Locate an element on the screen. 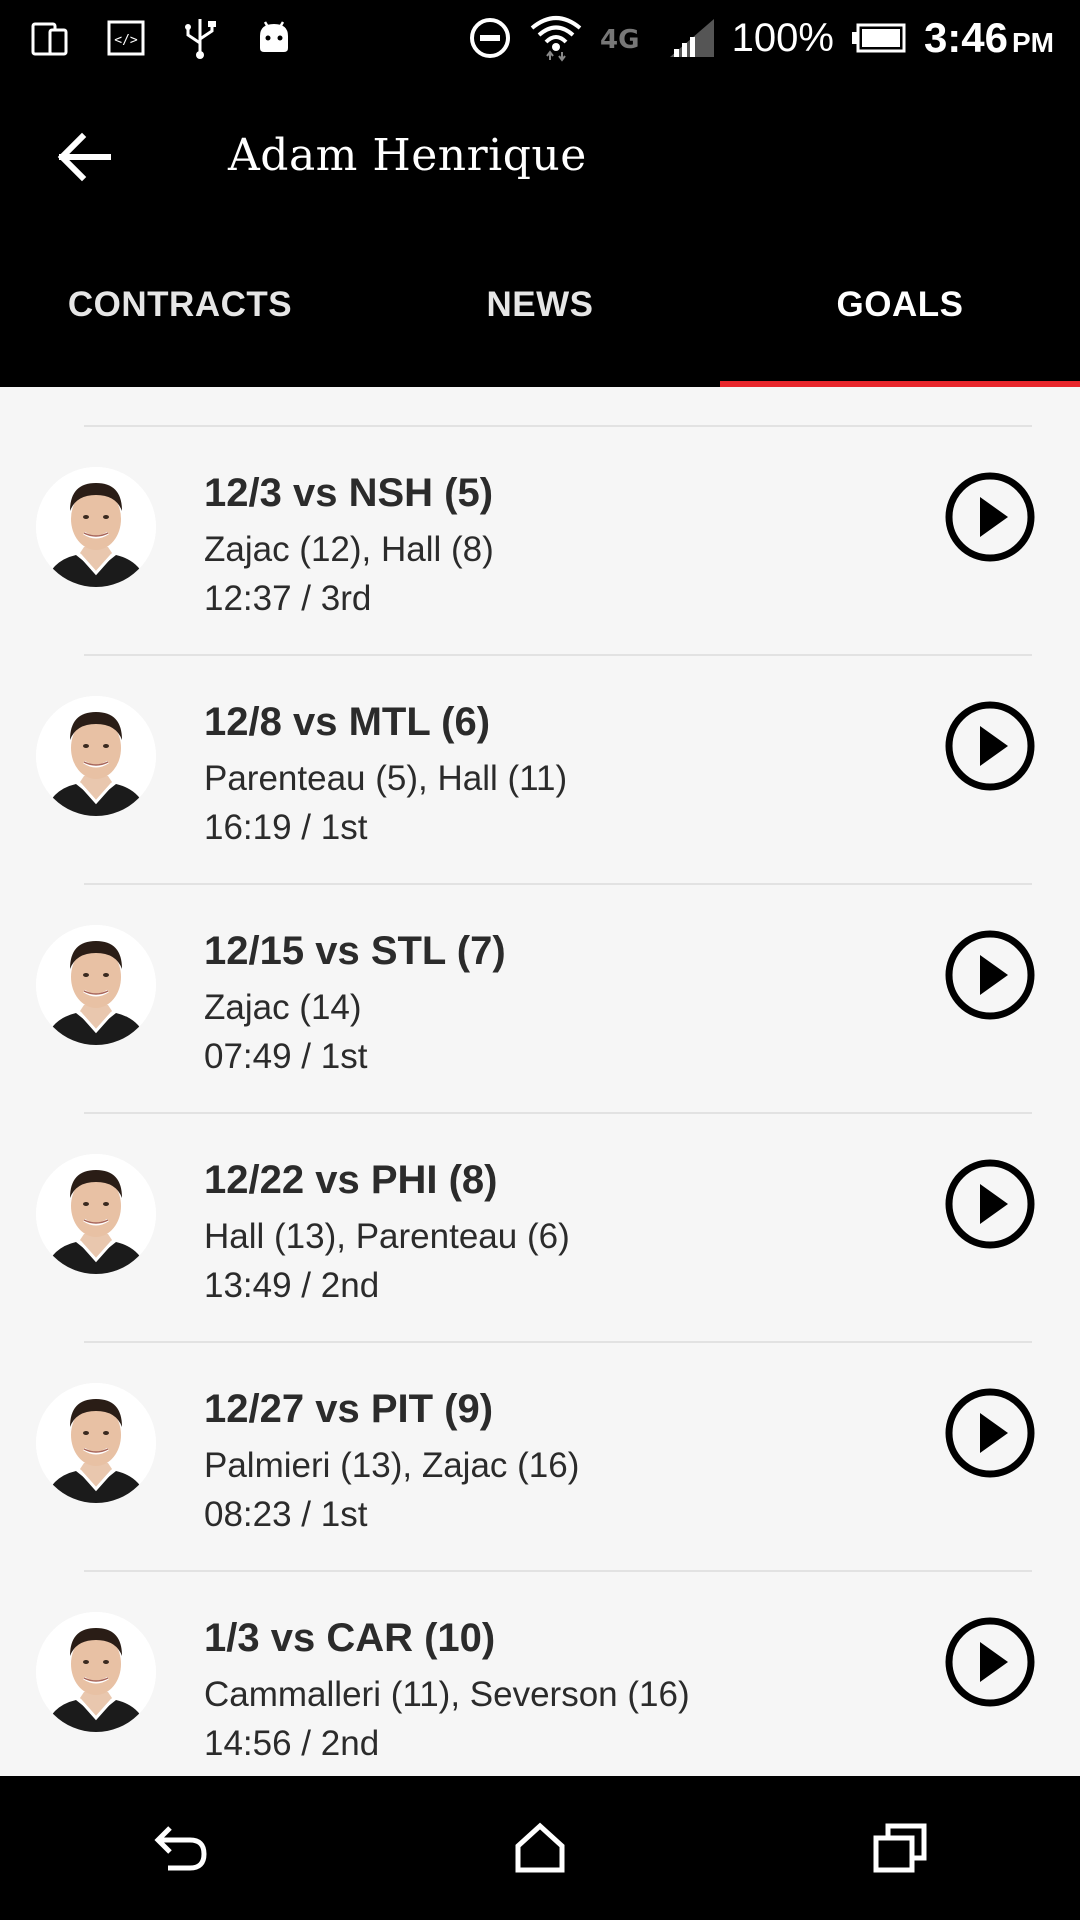 The width and height of the screenshot is (1080, 1920). goal-title: 12/8 vs MTL (6) is located at coordinates (347, 722).